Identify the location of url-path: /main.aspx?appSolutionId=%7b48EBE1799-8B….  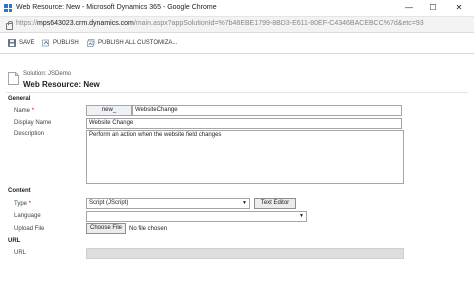
(278, 23).